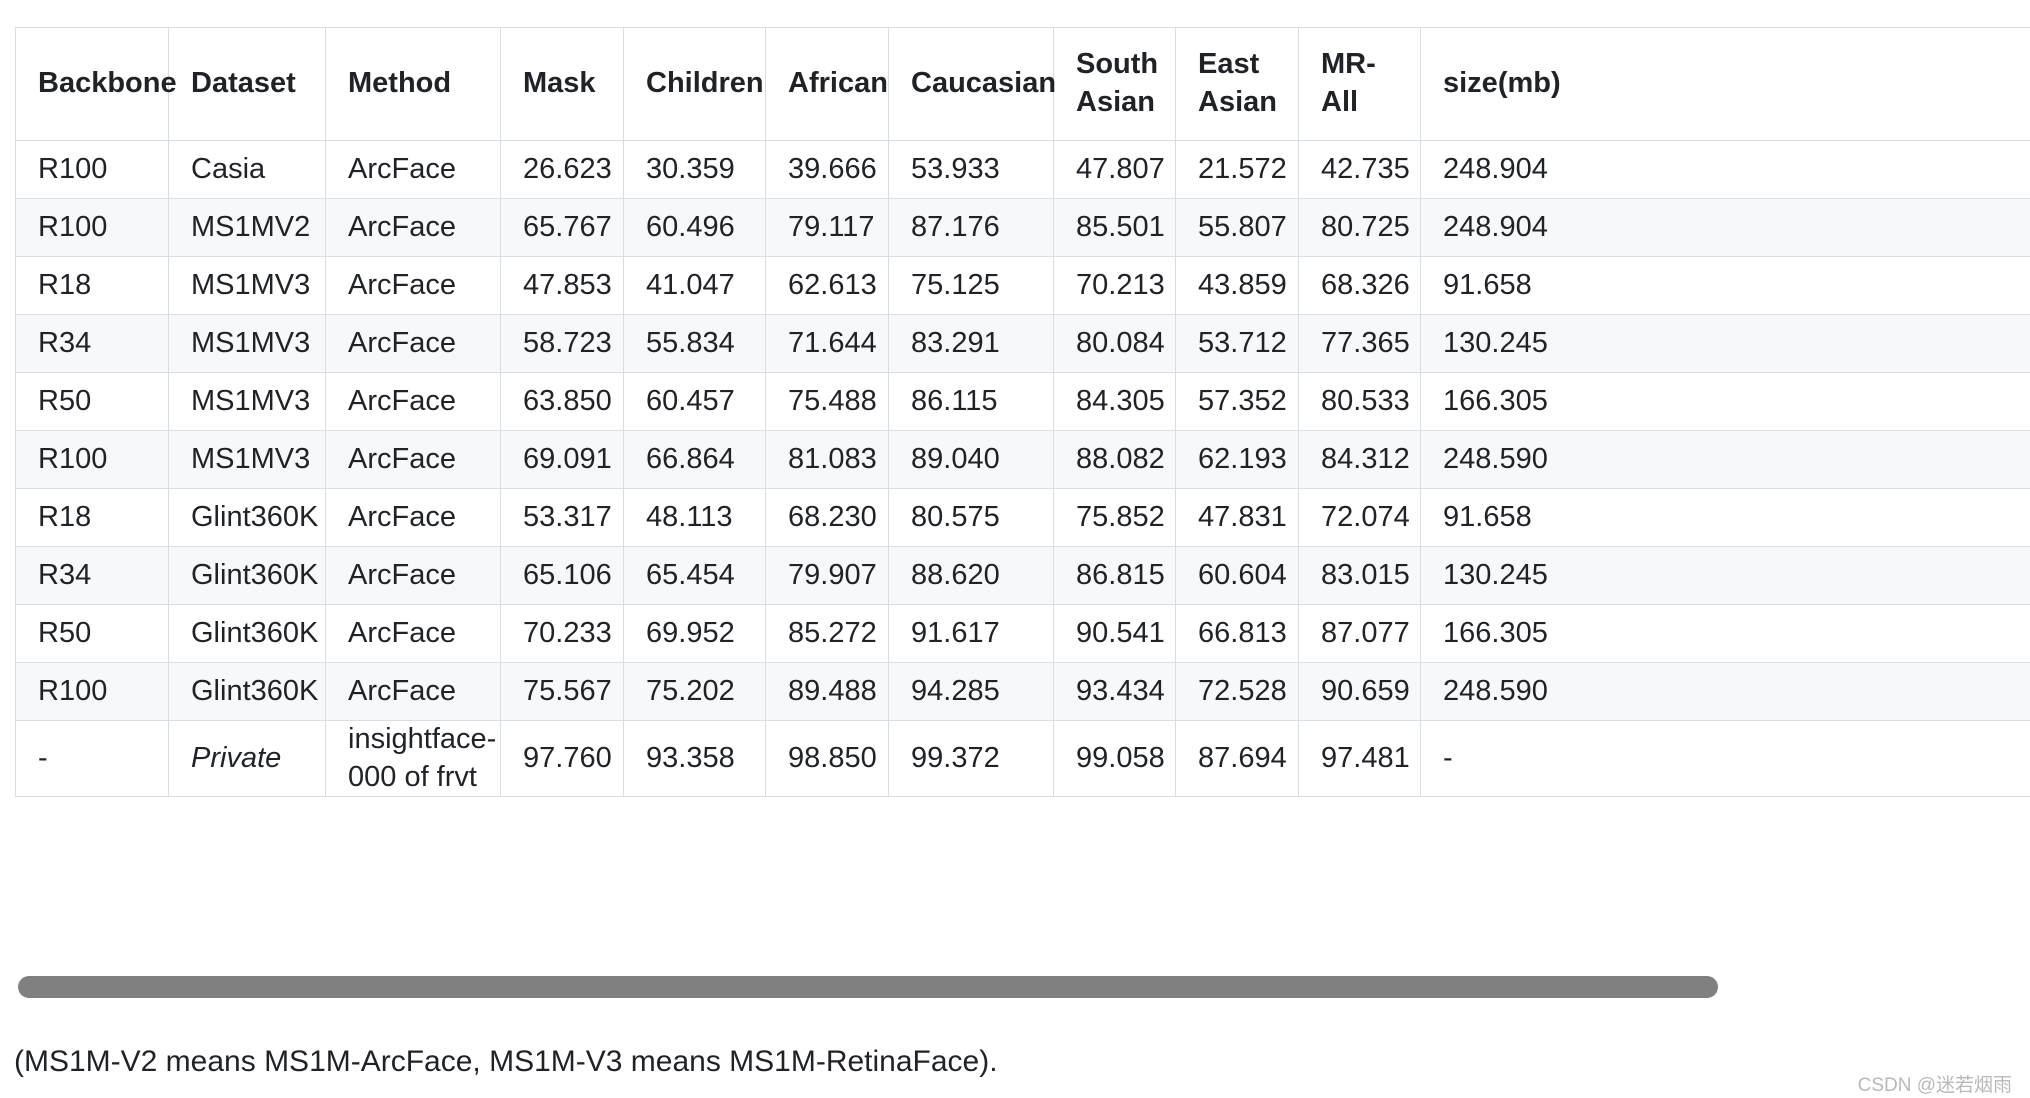 The width and height of the screenshot is (2030, 1098). What do you see at coordinates (1359, 517) in the screenshot?
I see `cell-mr-all: 72.074` at bounding box center [1359, 517].